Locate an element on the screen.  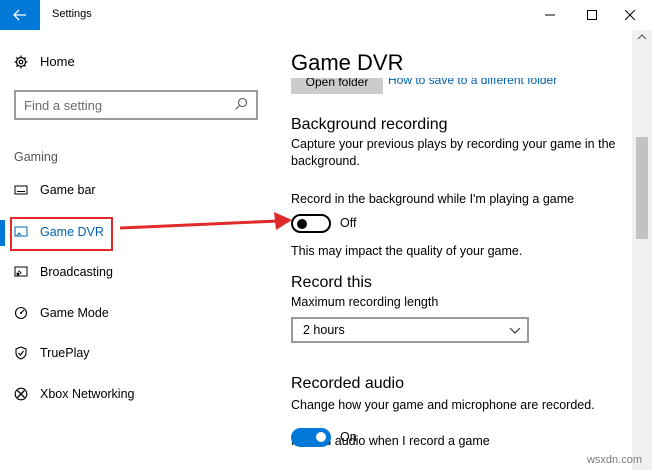
sidebar-item-game-bar: Game bar is located at coordinates (55, 190).